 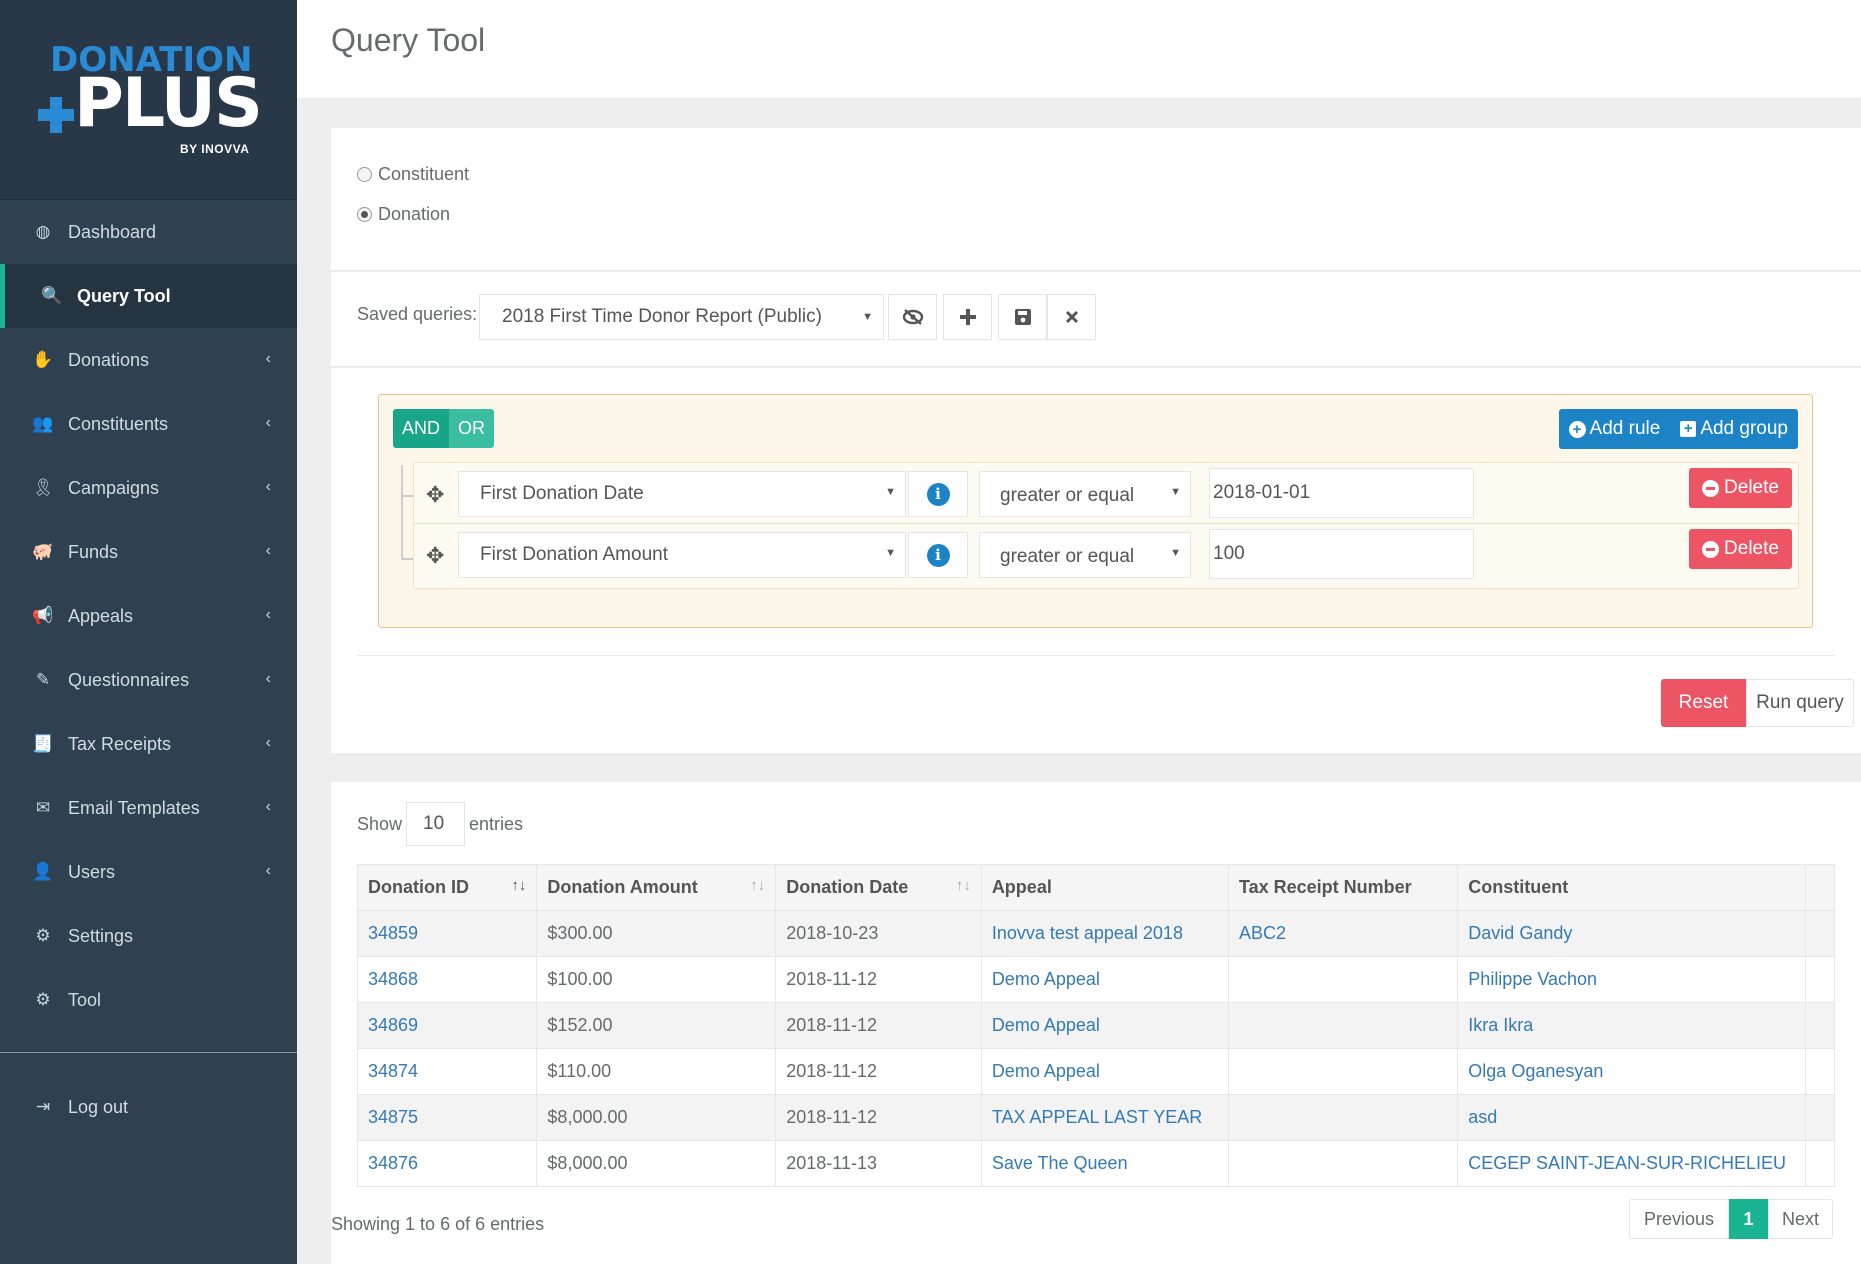 I want to click on sidebar-item-email-templates: ✉ Email Templates ‹, so click(x=148, y=808).